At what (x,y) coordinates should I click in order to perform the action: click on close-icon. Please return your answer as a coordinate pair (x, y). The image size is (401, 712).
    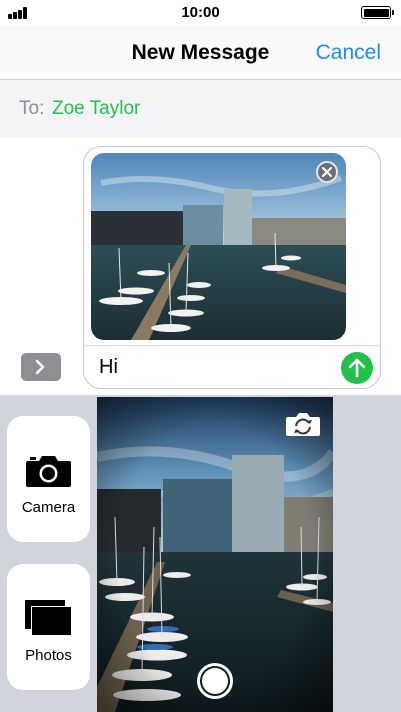
    Looking at the image, I should click on (327, 172).